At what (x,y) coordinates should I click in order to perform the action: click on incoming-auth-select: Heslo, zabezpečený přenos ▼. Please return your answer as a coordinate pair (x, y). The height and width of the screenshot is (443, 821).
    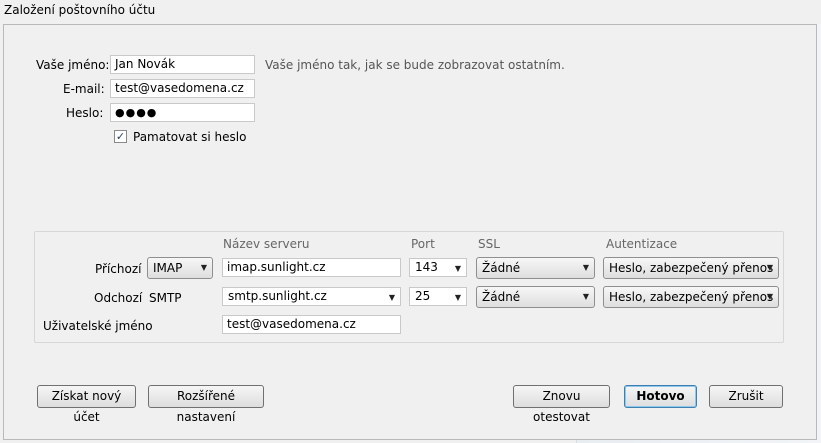
    Looking at the image, I should click on (691, 268).